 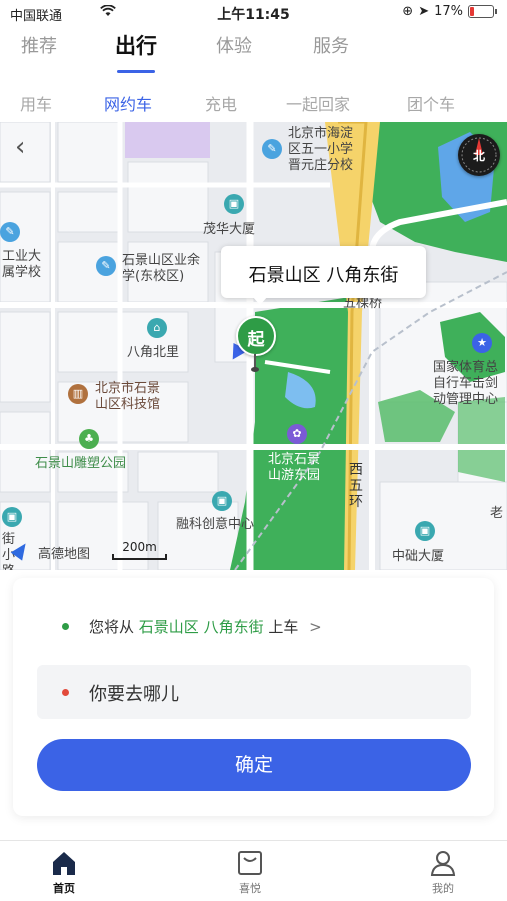 I want to click on sports-poi-icon: ★, so click(x=482, y=343).